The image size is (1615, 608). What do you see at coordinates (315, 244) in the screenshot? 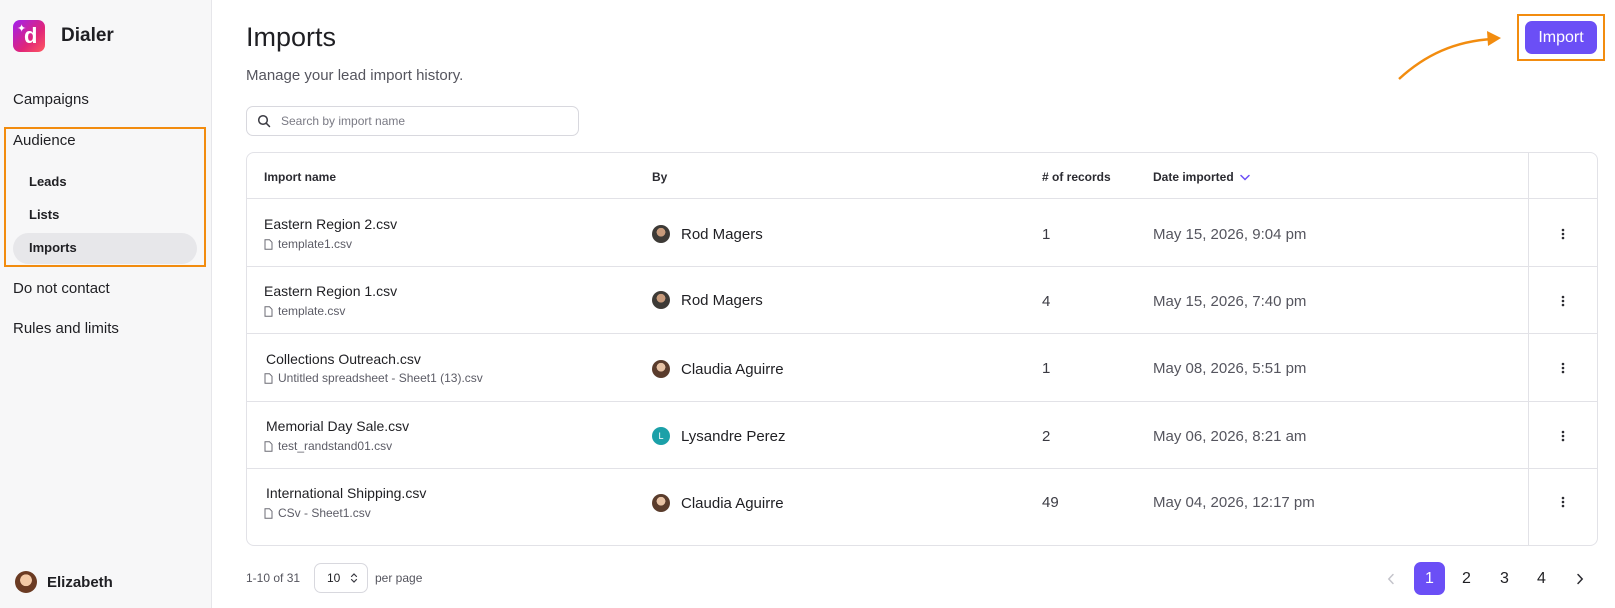
I see `source-file-name: template1.csv` at bounding box center [315, 244].